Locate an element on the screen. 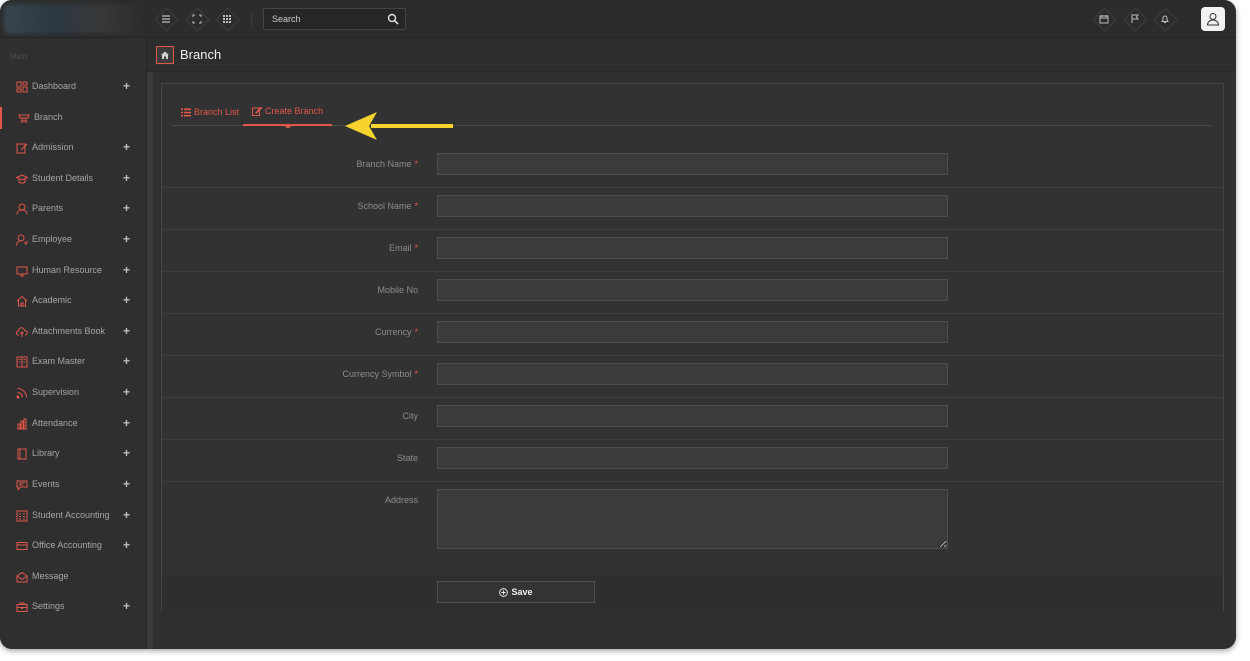 The width and height of the screenshot is (1250, 661). home-button is located at coordinates (165, 55).